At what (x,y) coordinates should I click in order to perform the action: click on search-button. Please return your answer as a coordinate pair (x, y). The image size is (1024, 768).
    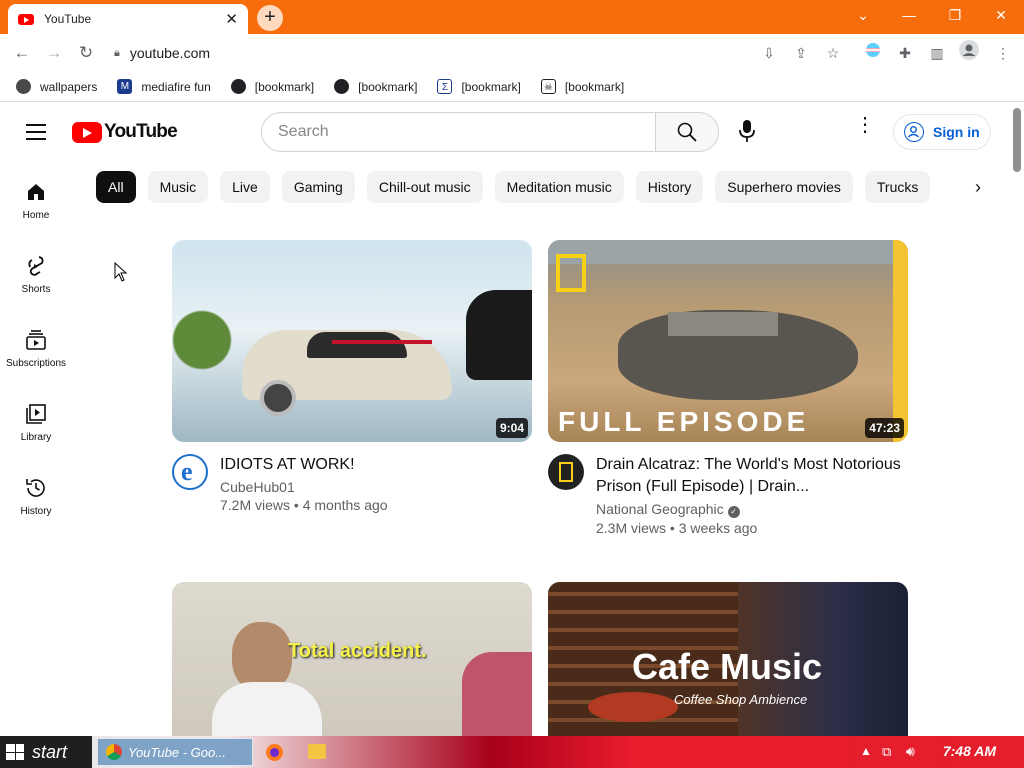
    Looking at the image, I should click on (687, 132).